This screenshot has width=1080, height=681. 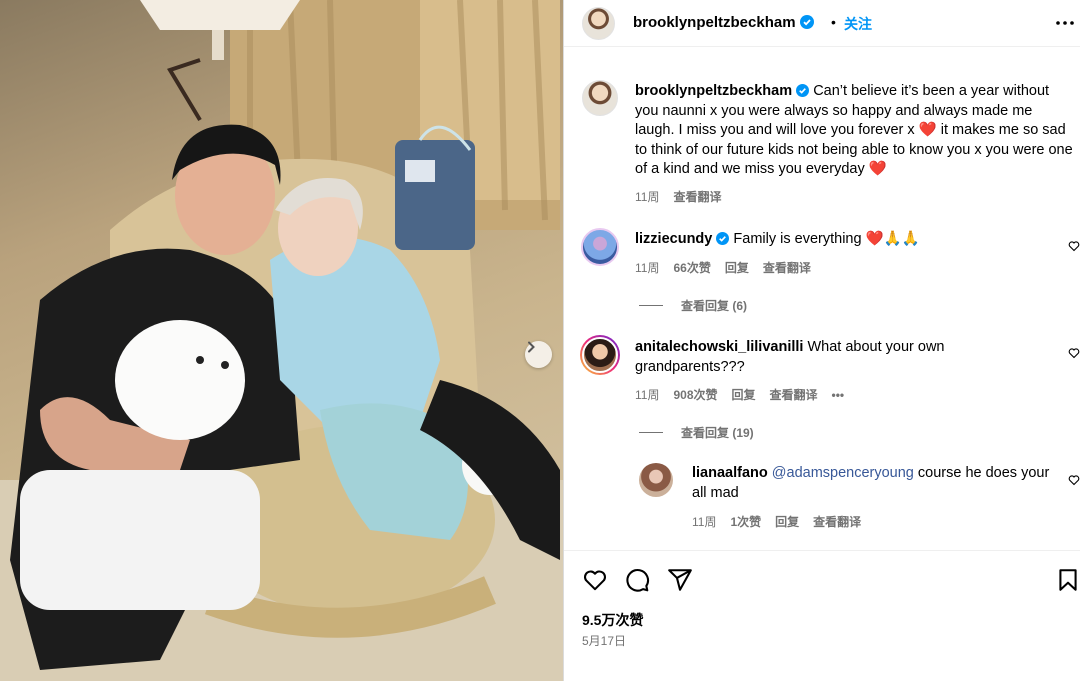 I want to click on author-username-text: brooklynpeltzbeckham, so click(x=714, y=22).